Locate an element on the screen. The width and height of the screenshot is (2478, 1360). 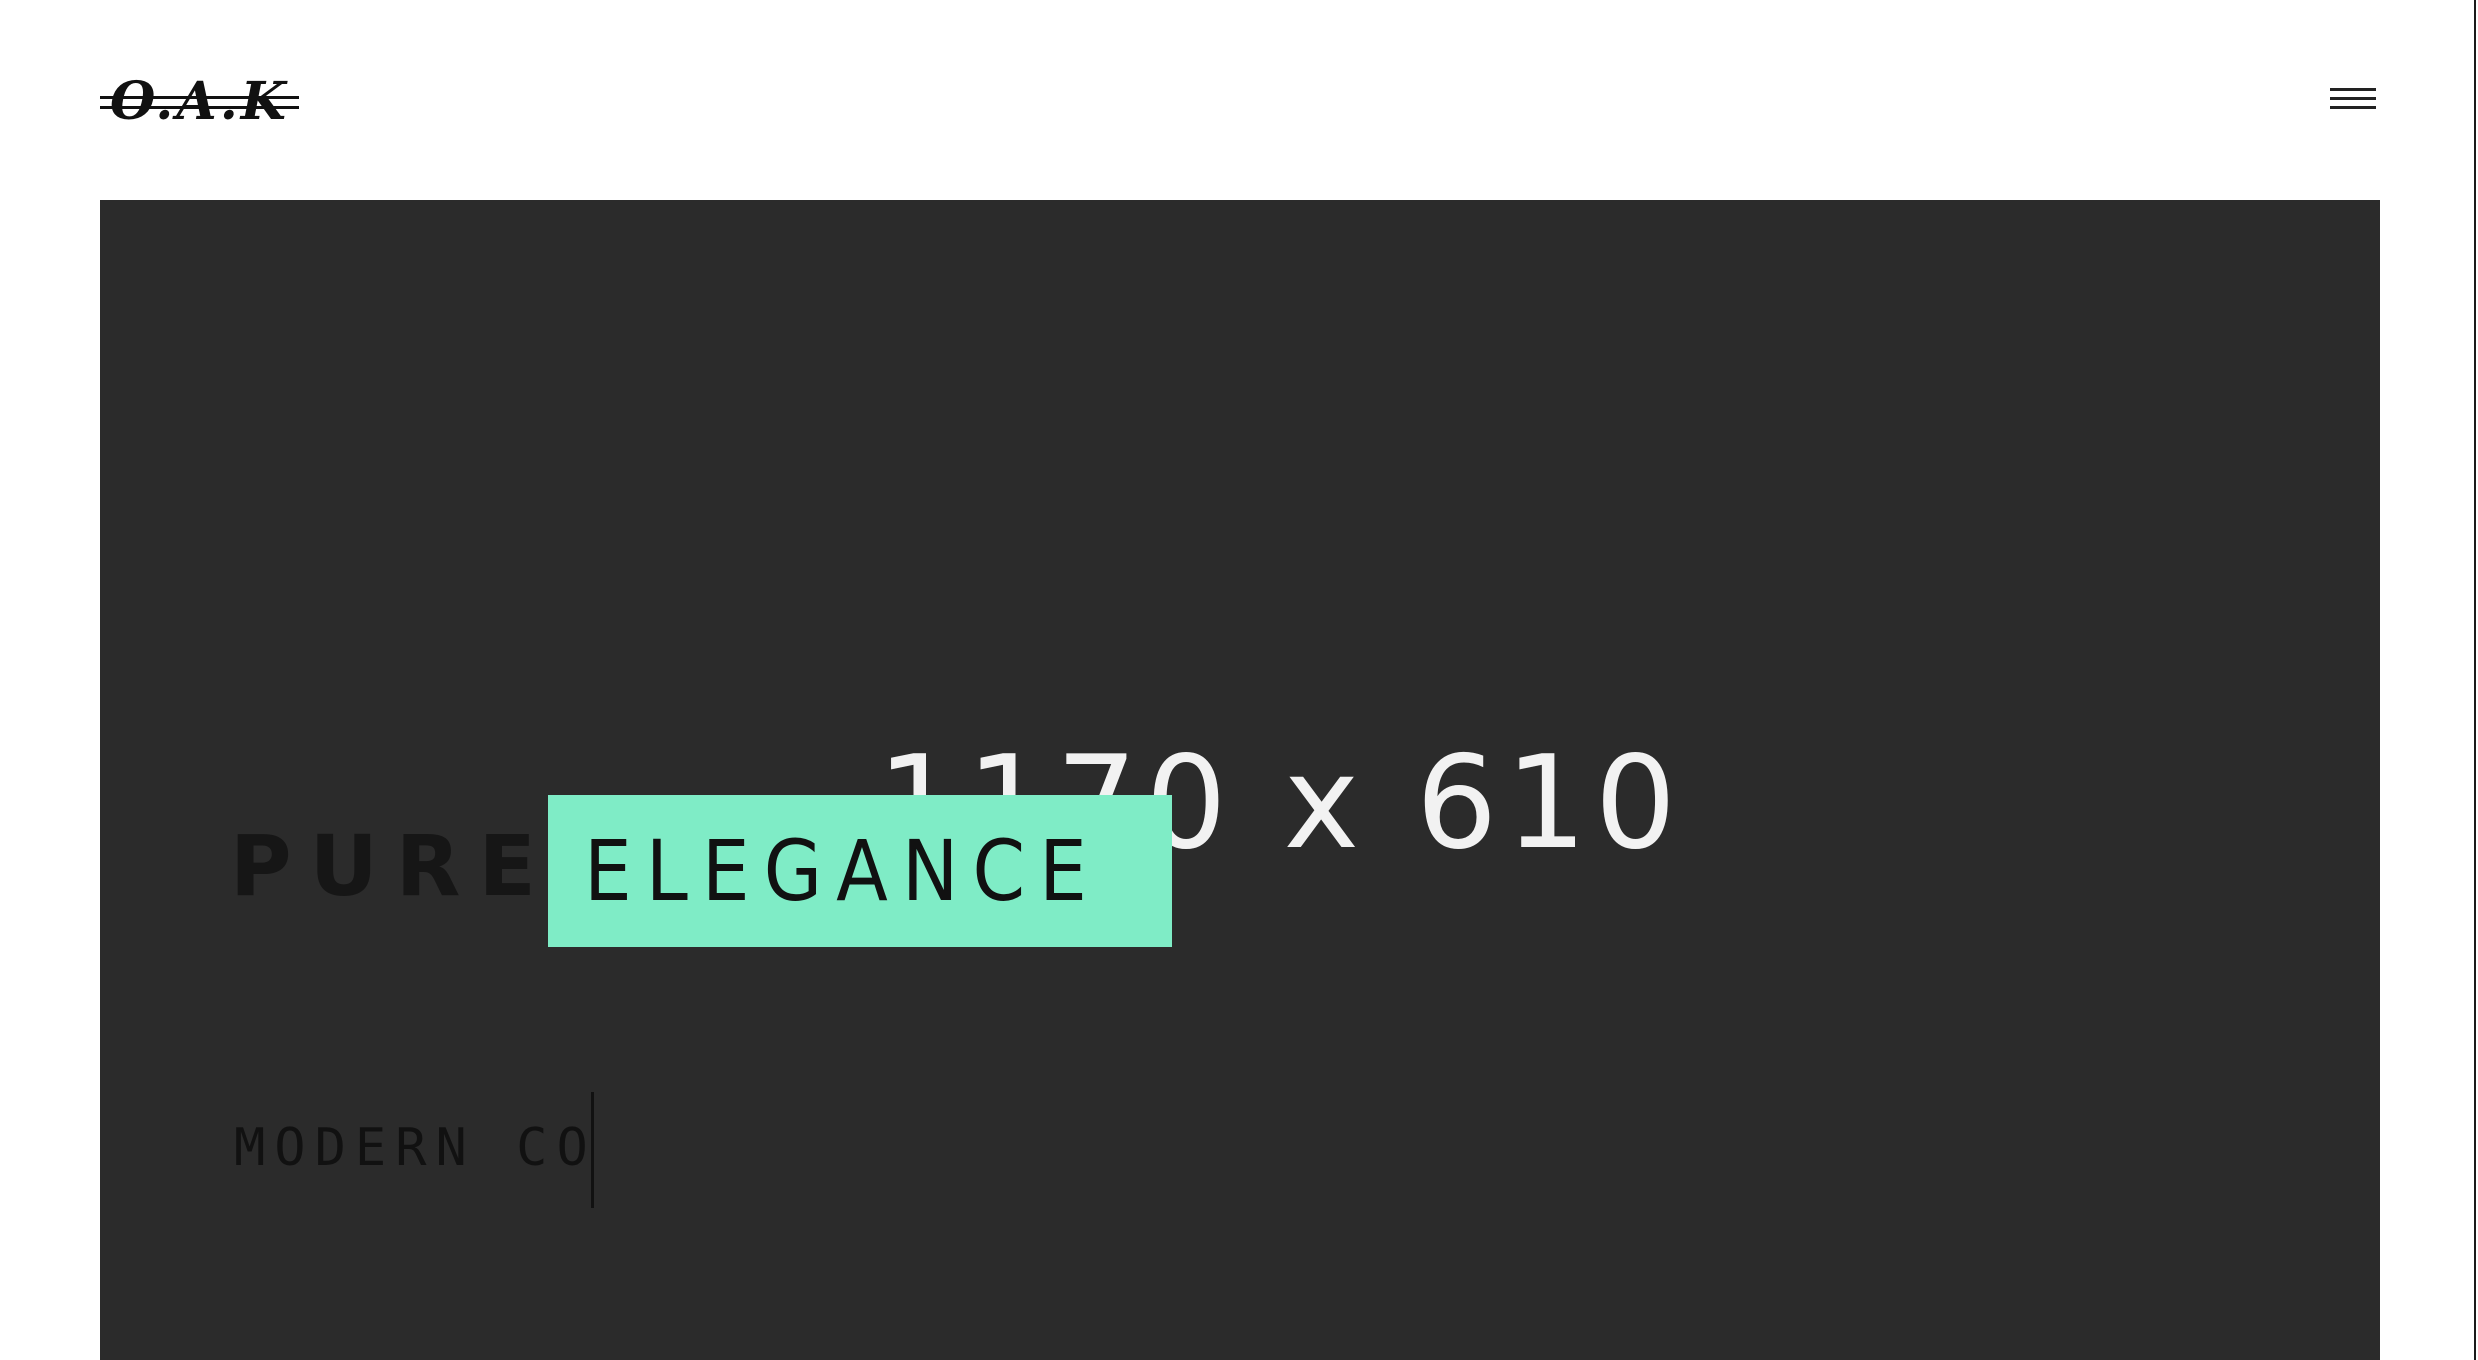
hero-headline: PURE is located at coordinates (392, 852).